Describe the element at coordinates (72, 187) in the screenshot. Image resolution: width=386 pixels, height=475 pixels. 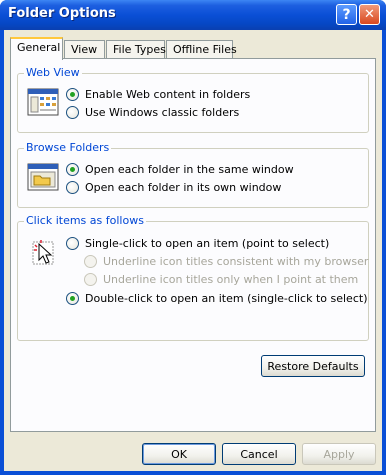
I see `radio-own-window` at that location.